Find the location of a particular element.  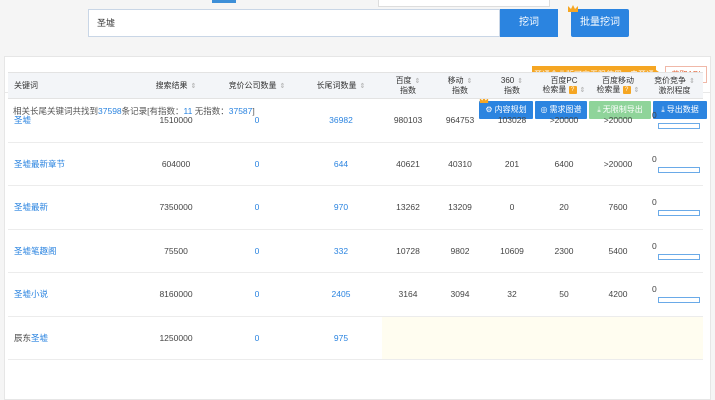

longtail-count-cell: 332 is located at coordinates (341, 251).